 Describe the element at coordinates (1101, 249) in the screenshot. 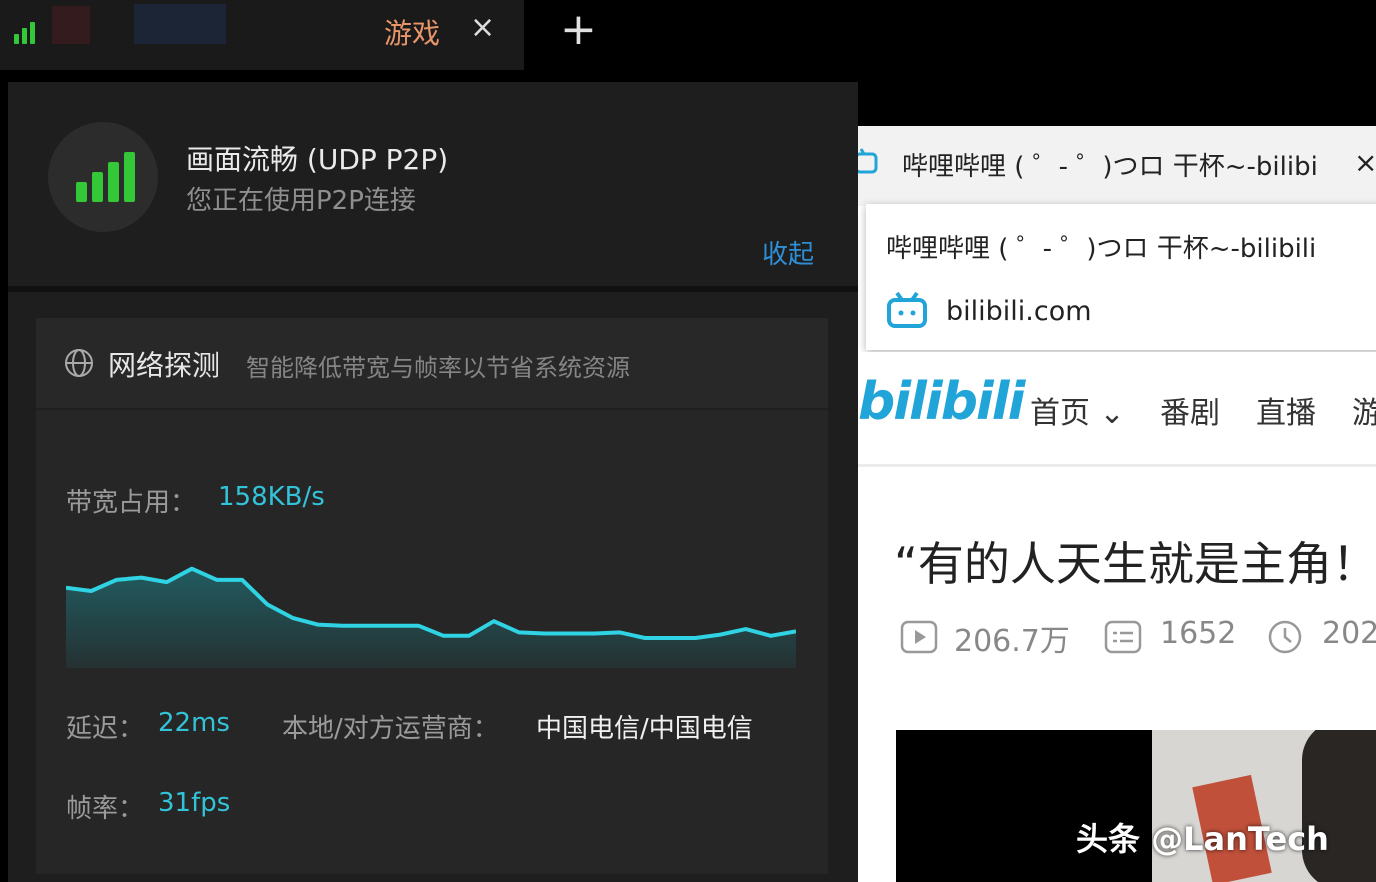

I see `tooltip-title: 哔哩哔哩 ( ゜- ゜)つロ 干杯~-bilibili` at that location.